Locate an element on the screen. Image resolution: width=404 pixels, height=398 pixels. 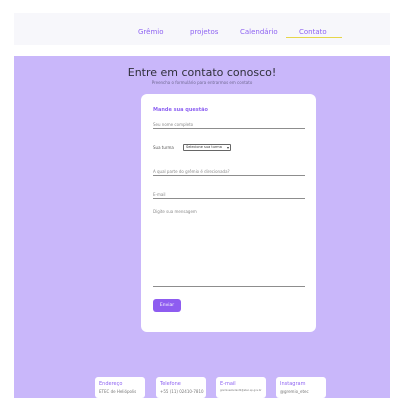
phone-text: +55 (11) 02410-7810 is located at coordinates (182, 391).